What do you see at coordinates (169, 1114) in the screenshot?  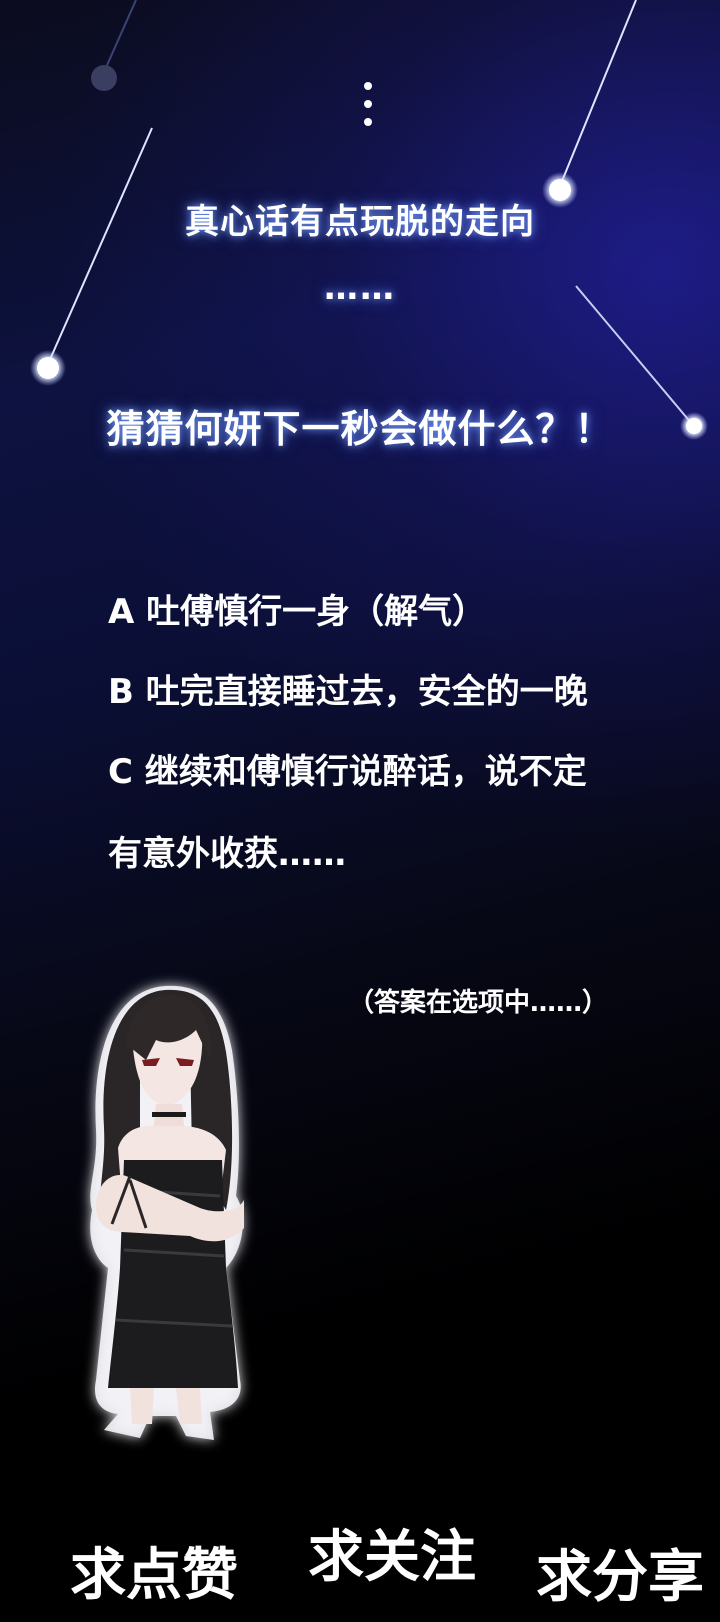 I see `choker` at bounding box center [169, 1114].